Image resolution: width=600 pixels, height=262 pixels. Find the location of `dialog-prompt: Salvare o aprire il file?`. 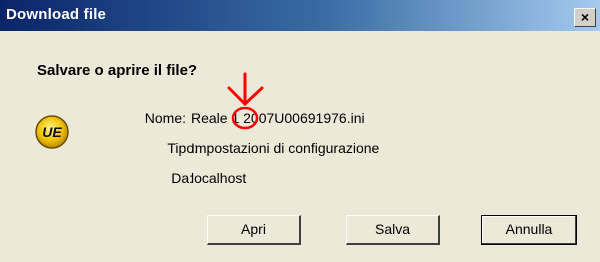

dialog-prompt: Salvare o aprire il file? is located at coordinates (117, 70).